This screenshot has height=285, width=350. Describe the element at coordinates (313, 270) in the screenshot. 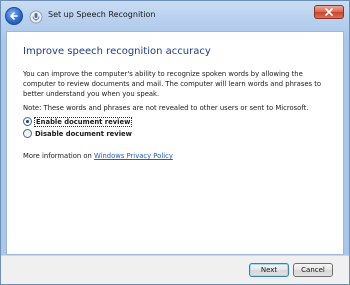

I see `cancel-button: Cancel` at that location.